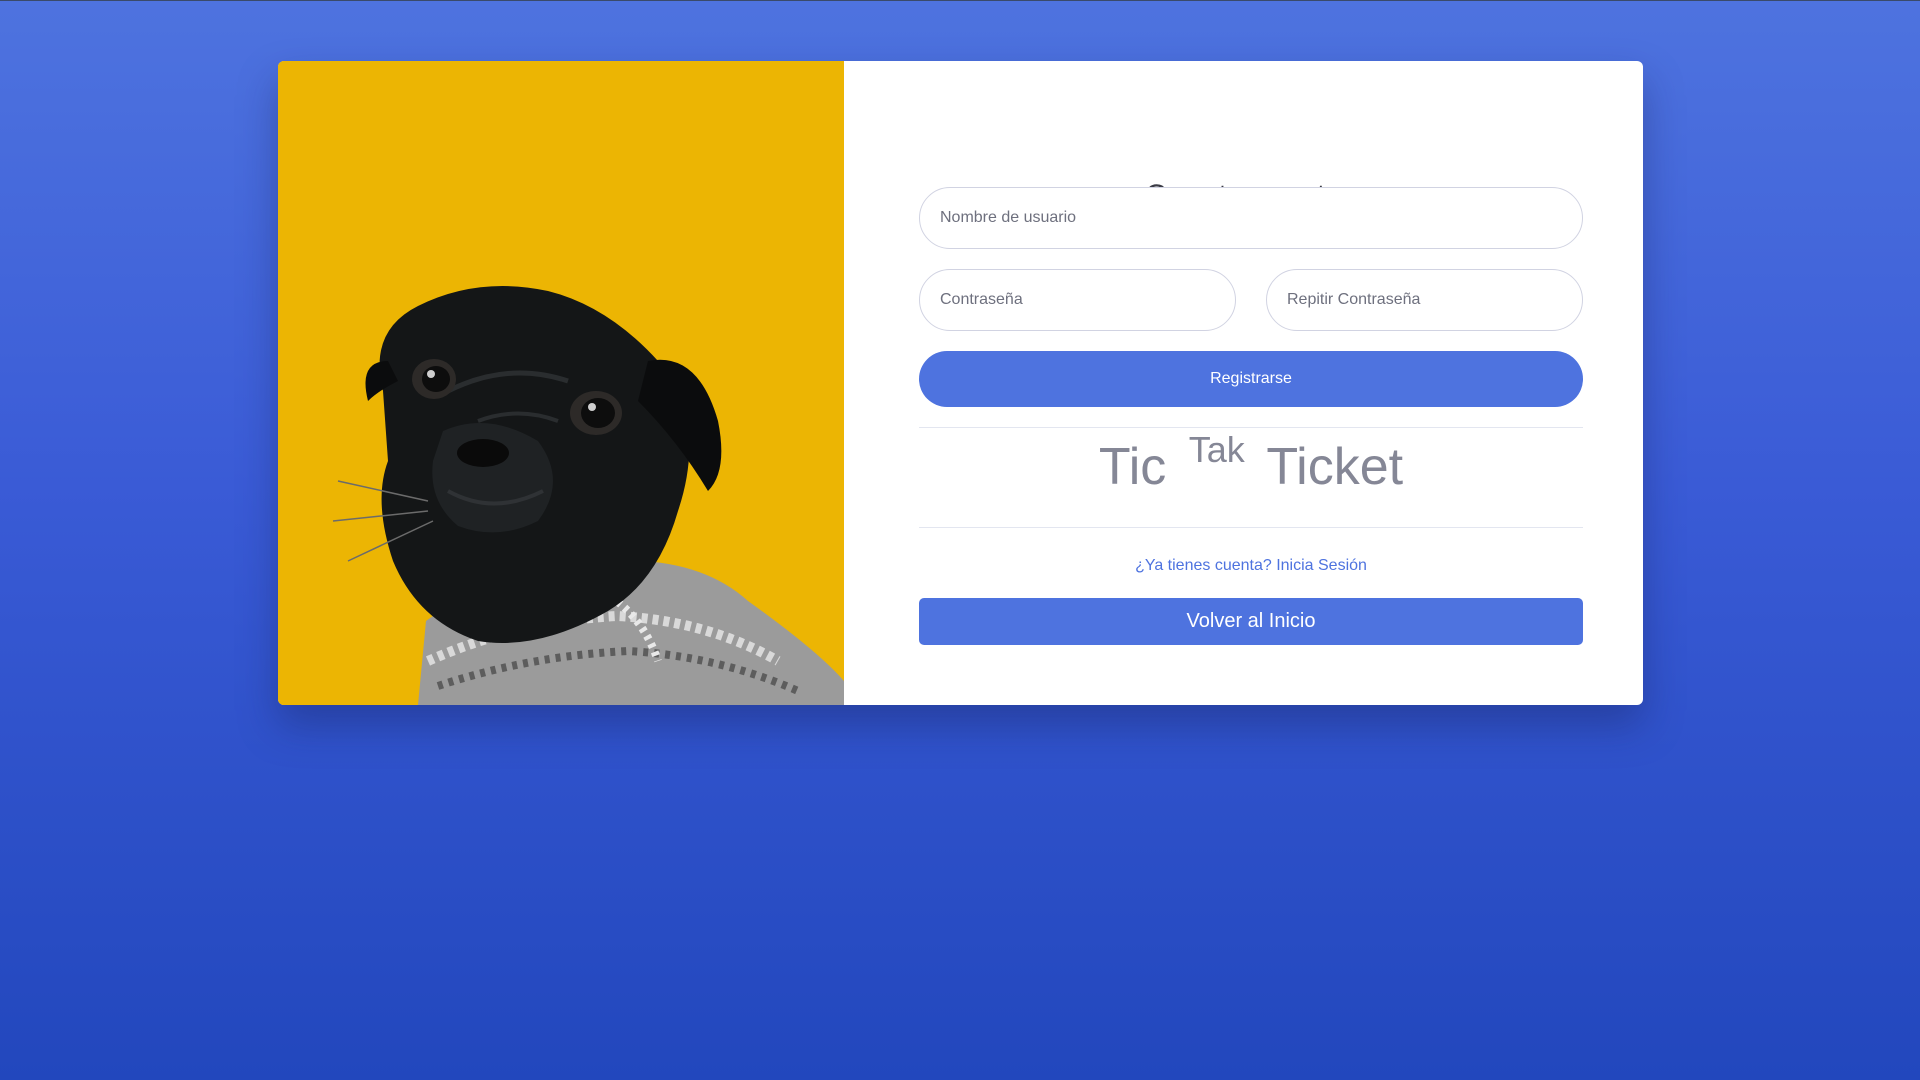  What do you see at coordinates (1335, 467) in the screenshot?
I see `brand-part-3: Ticket` at bounding box center [1335, 467].